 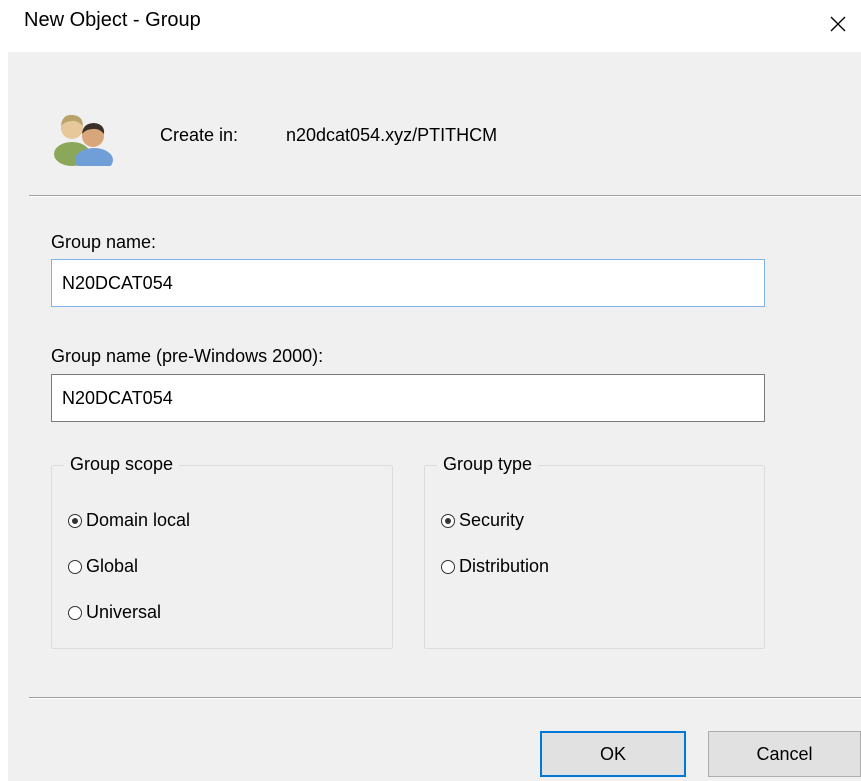 What do you see at coordinates (122, 464) in the screenshot?
I see `group-scope-legend: Group scope` at bounding box center [122, 464].